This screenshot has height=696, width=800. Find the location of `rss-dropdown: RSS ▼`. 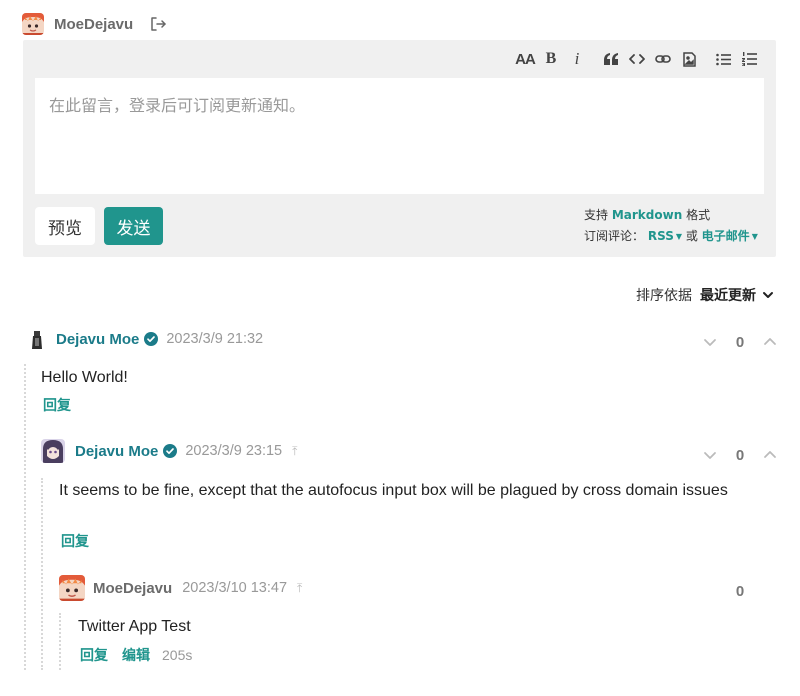

rss-dropdown: RSS ▼ is located at coordinates (665, 236).